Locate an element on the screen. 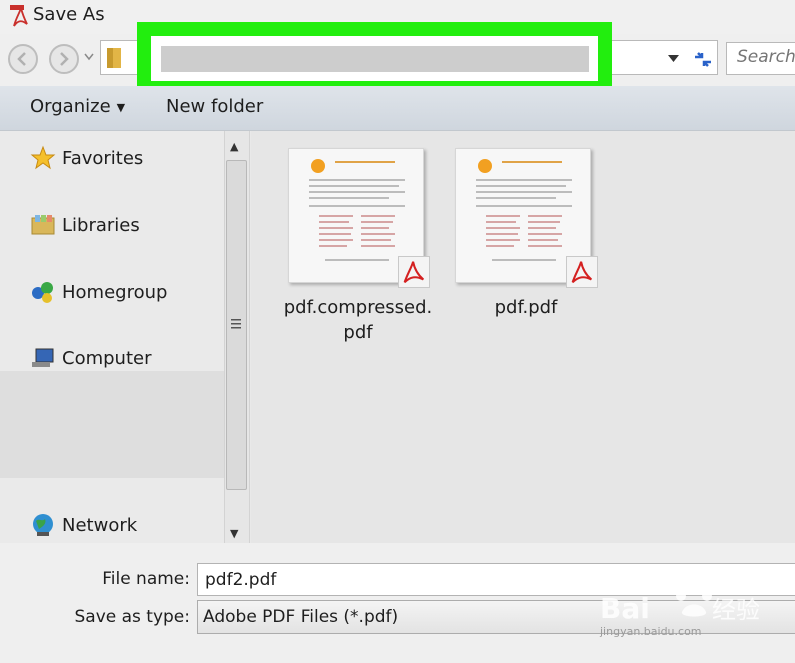  nav-item-label: Network is located at coordinates (100, 525).